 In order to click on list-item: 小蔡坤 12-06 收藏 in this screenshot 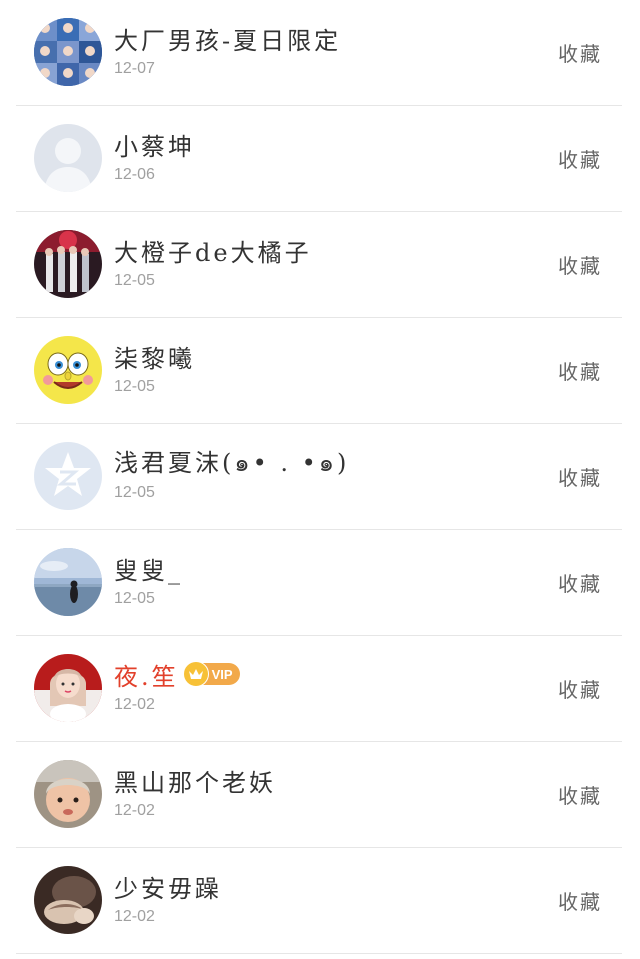, I will do `click(319, 159)`.